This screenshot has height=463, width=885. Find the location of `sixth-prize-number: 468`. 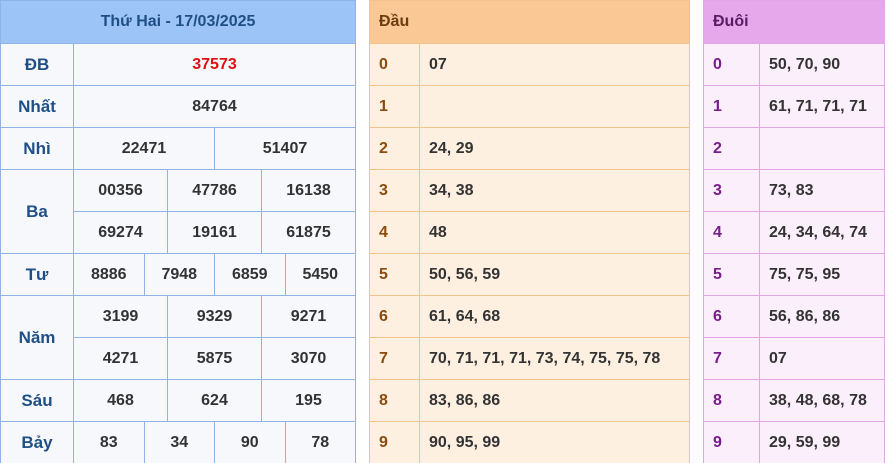

sixth-prize-number: 468 is located at coordinates (120, 400).